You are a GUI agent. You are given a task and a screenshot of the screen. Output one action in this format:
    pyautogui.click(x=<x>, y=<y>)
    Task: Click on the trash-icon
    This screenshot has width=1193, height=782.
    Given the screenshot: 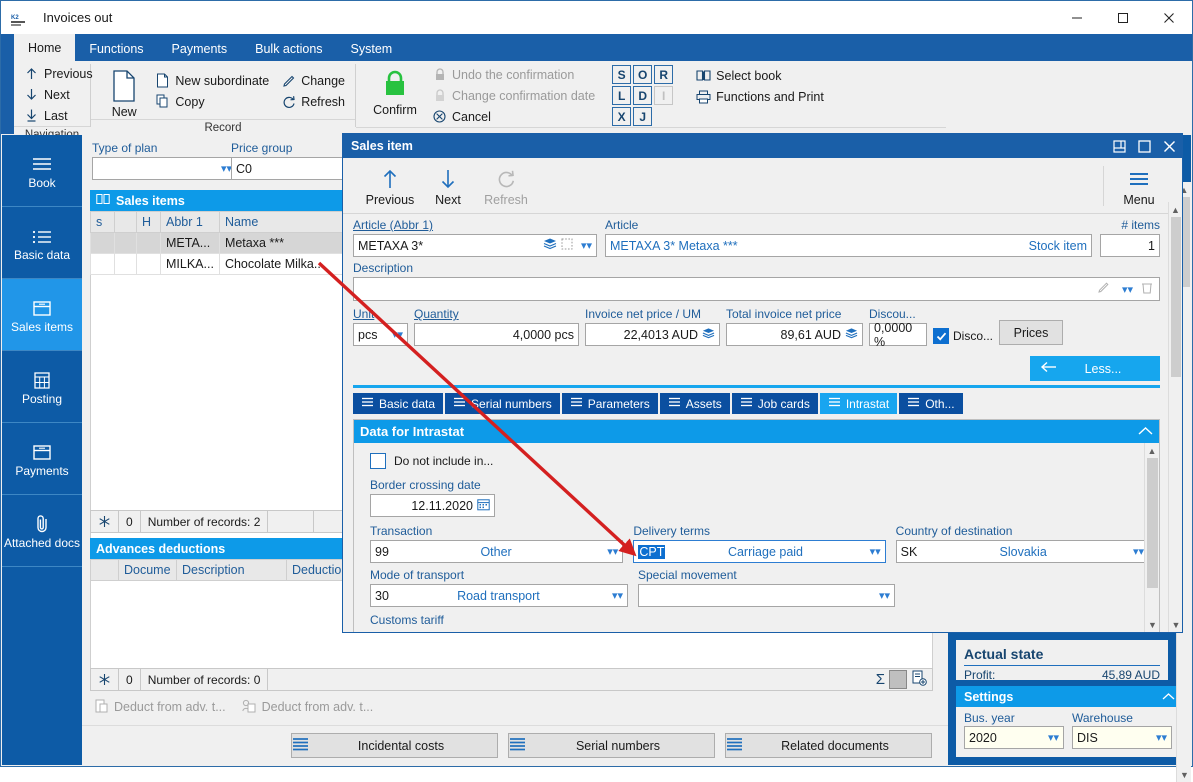 What is the action you would take?
    pyautogui.click(x=1147, y=289)
    